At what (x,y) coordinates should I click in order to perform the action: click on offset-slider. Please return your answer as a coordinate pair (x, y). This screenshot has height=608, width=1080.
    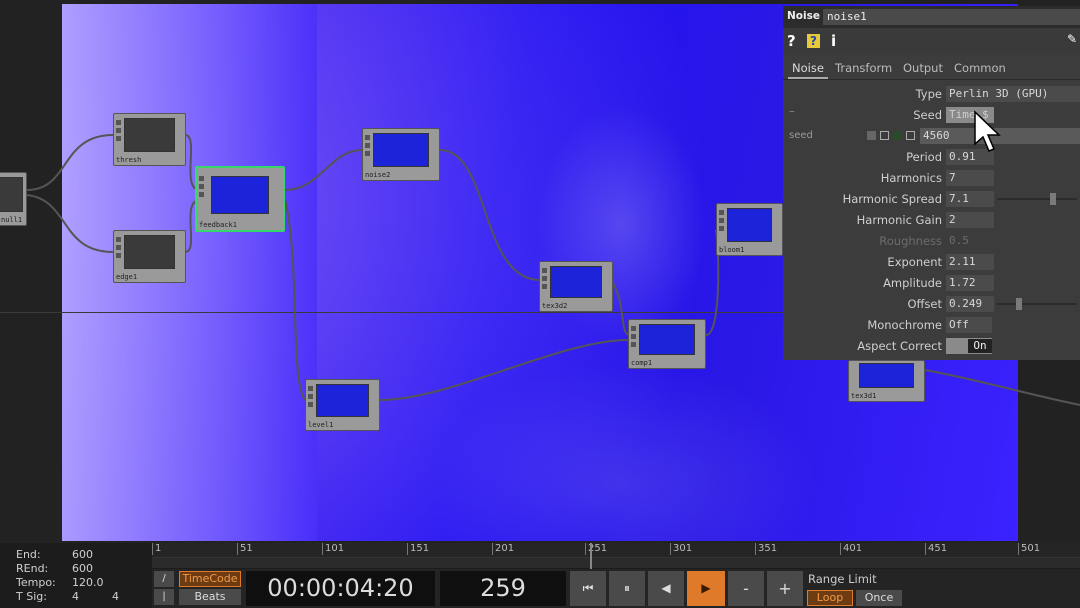
    Looking at the image, I should click on (1037, 304).